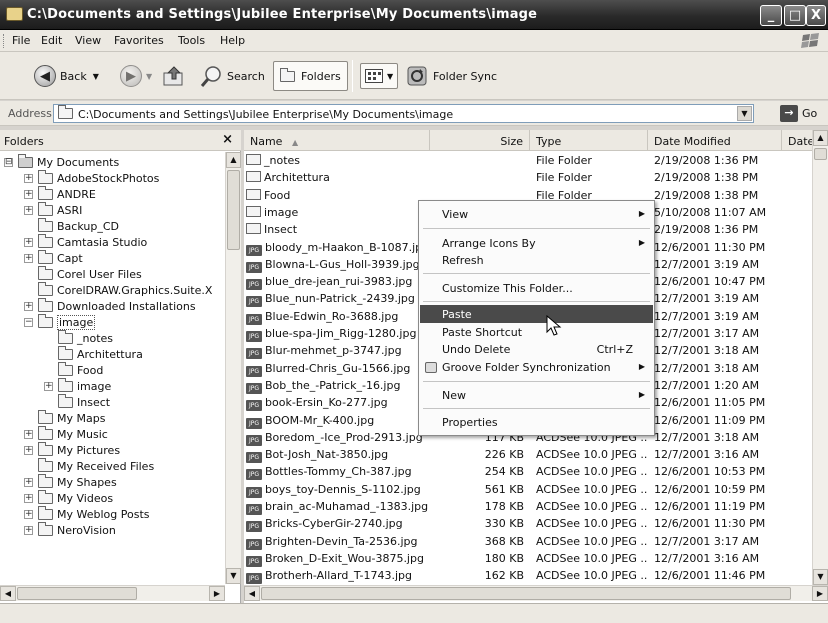 The image size is (828, 623). I want to click on tree-item: + Capt, so click(53, 257).